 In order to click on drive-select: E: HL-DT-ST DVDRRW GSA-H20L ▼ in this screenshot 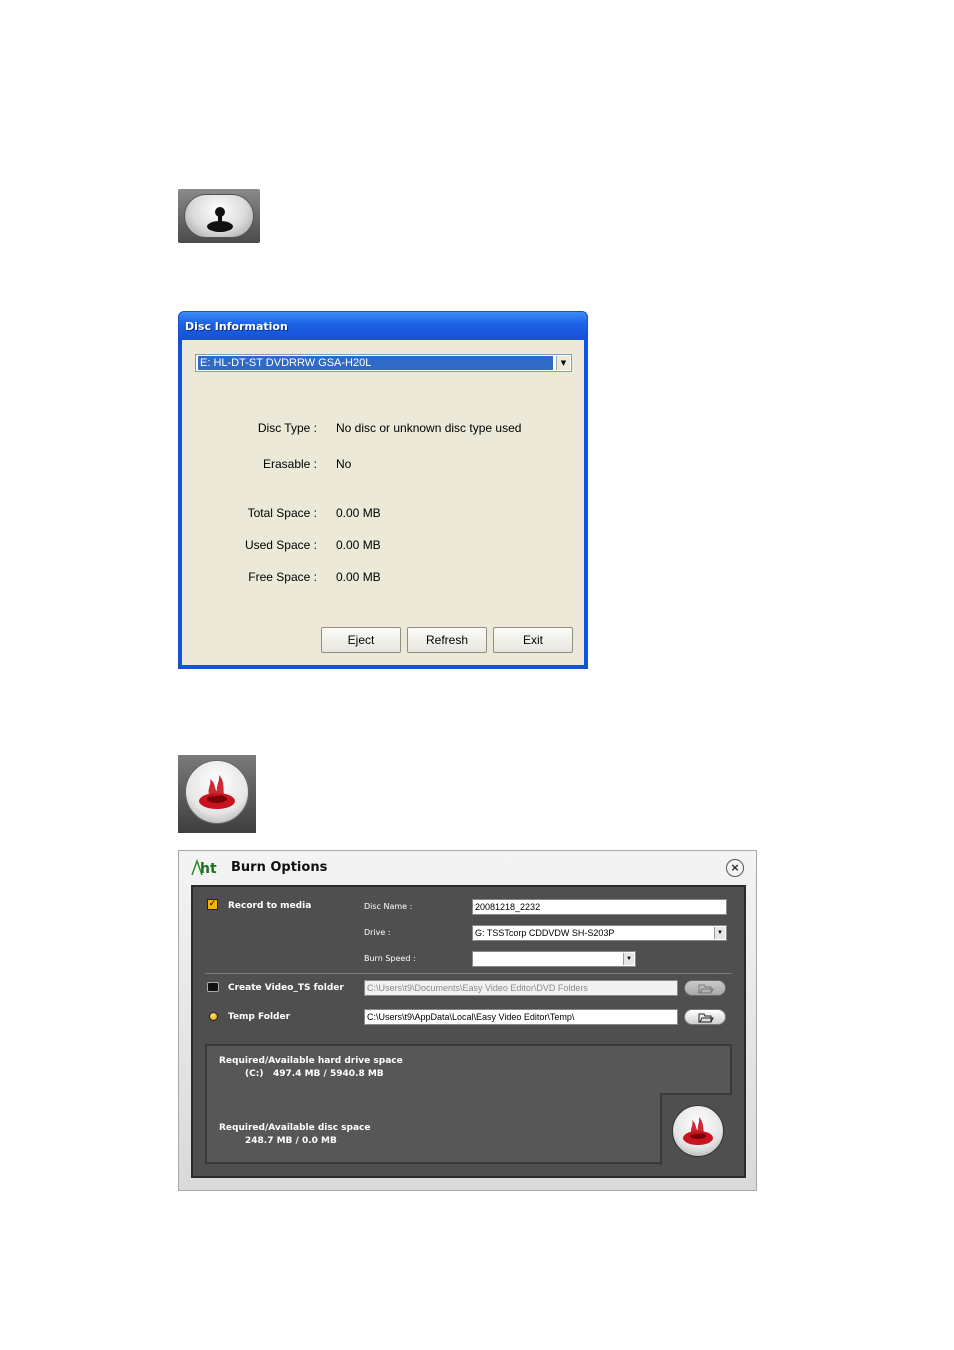, I will do `click(383, 363)`.